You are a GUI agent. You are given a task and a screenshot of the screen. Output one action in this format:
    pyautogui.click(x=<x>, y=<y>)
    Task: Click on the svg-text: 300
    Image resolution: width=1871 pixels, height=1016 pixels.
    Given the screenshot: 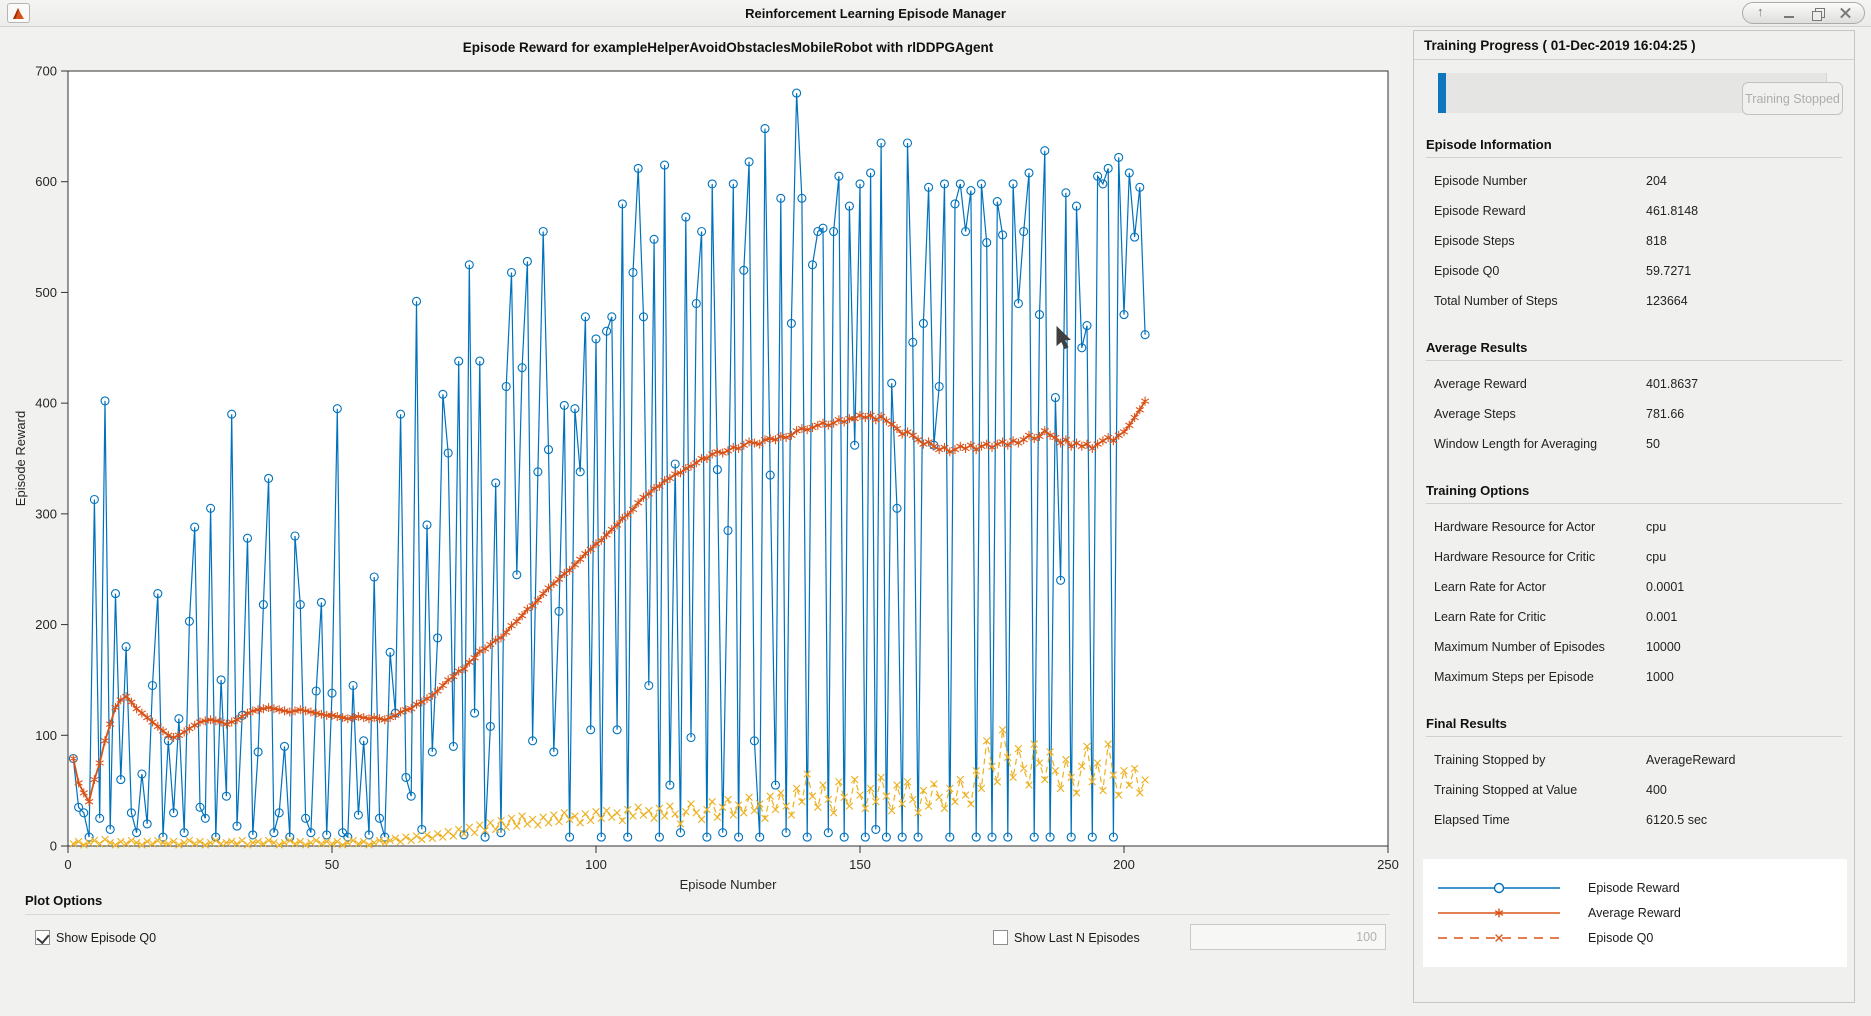 What is the action you would take?
    pyautogui.click(x=46, y=513)
    